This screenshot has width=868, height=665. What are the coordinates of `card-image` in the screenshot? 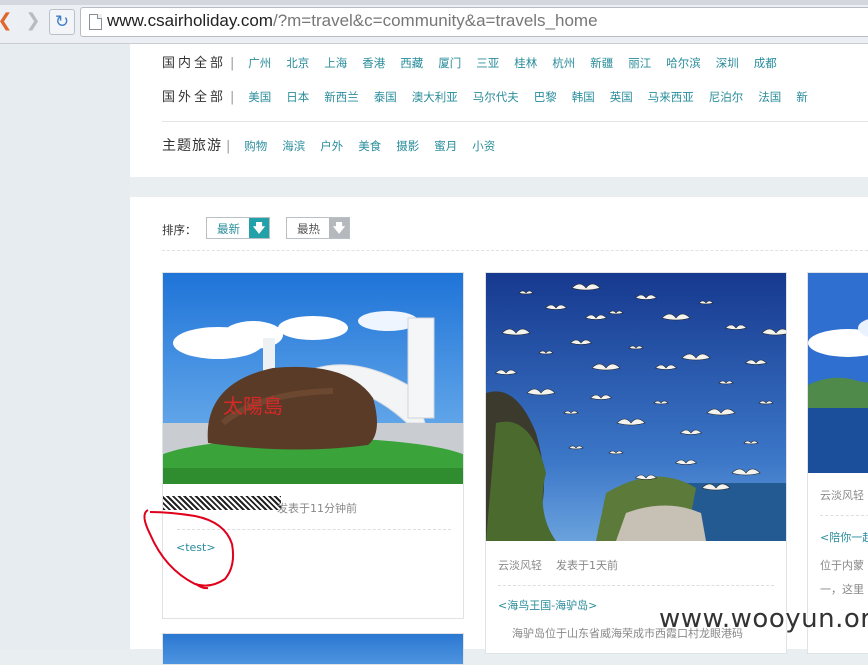 It's located at (313, 649).